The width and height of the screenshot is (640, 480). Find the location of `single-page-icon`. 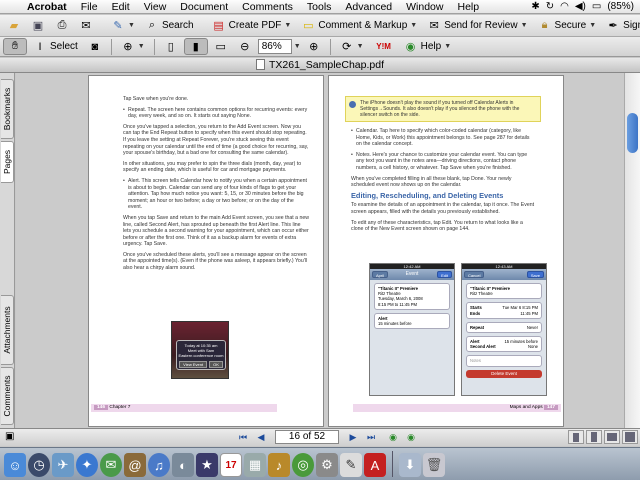

single-page-icon is located at coordinates (576, 437).